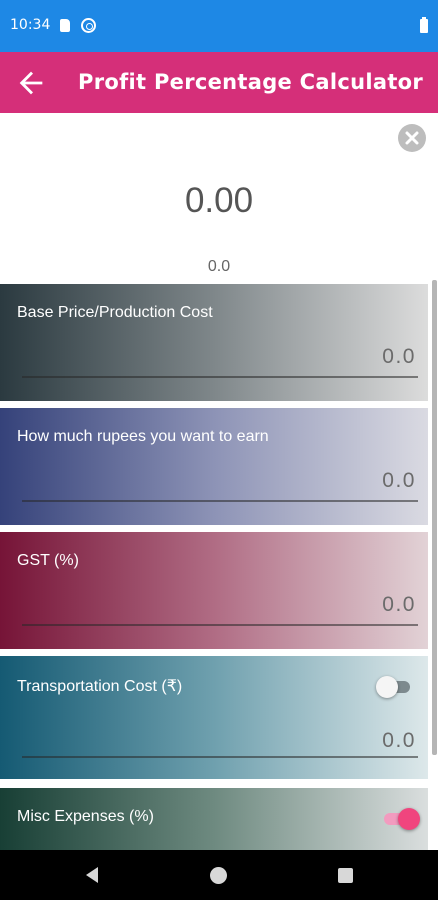 Image resolution: width=438 pixels, height=900 pixels. I want to click on earn-label: How much rupees you want to earn, so click(143, 436).